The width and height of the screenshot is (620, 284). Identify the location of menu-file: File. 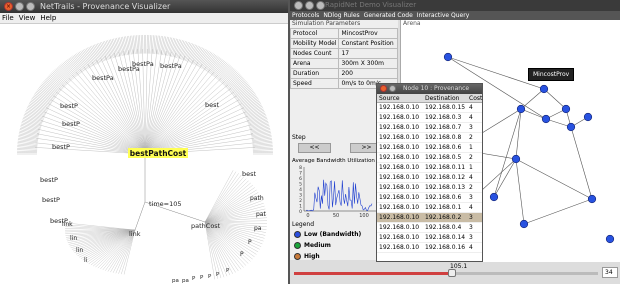
(8, 18).